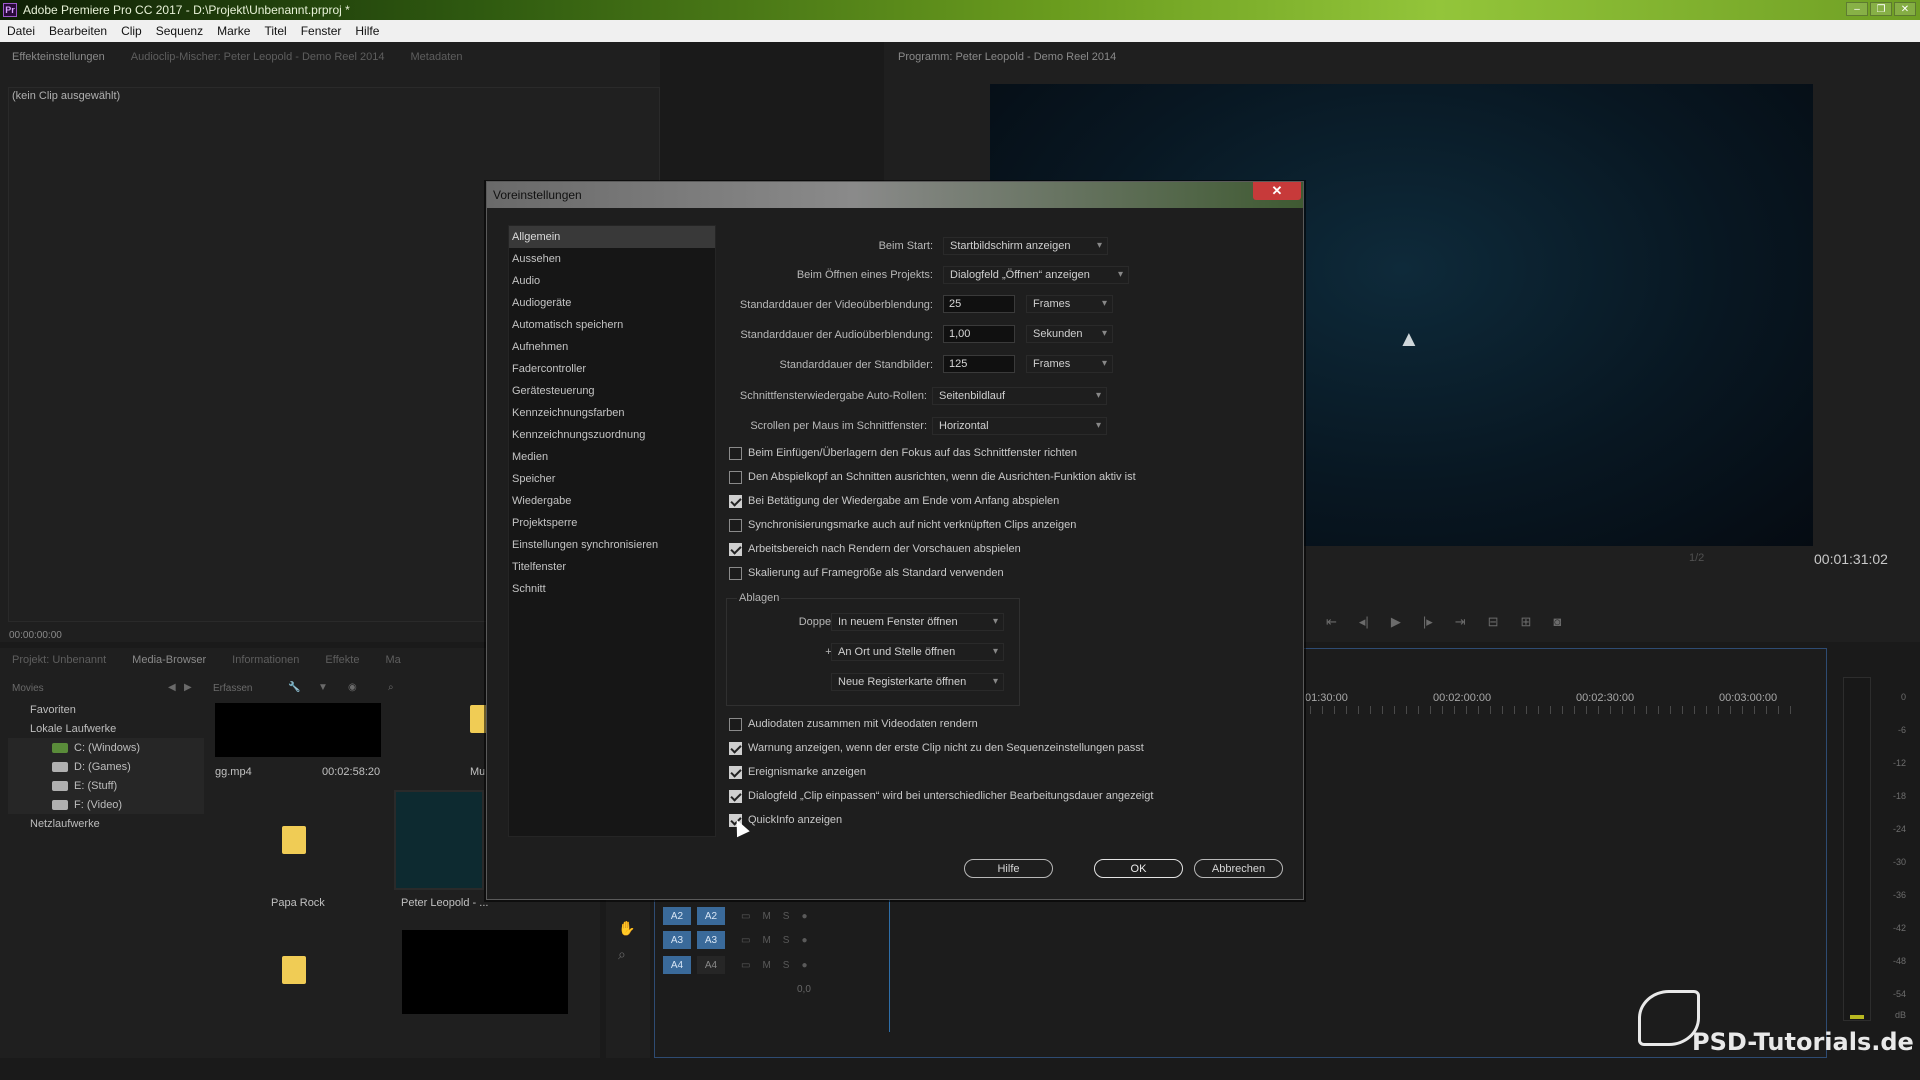  I want to click on back-arrow-icon: ◀, so click(172, 687).